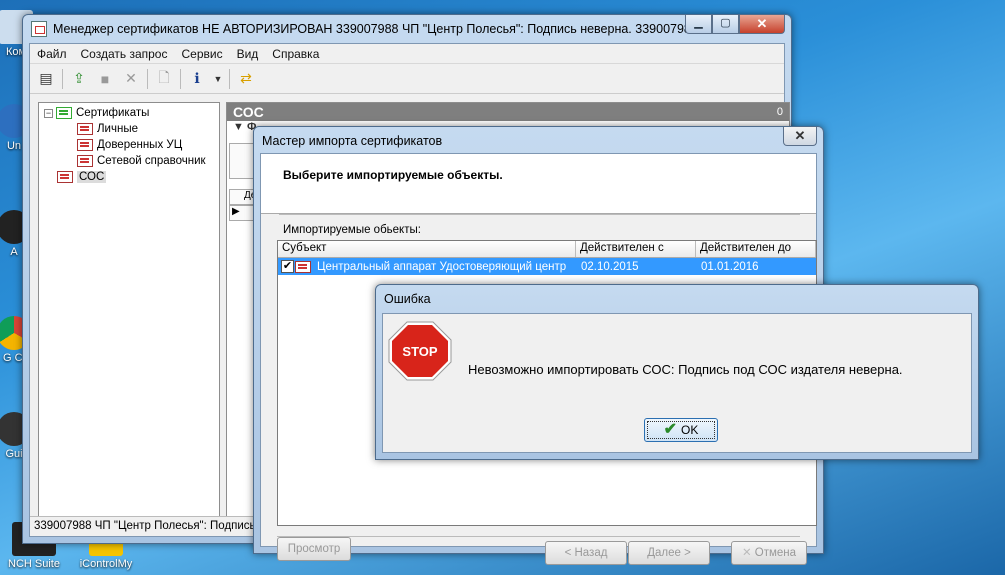 This screenshot has width=1005, height=575. Describe the element at coordinates (246, 79) in the screenshot. I see `refresh-icon: ⇄` at that location.